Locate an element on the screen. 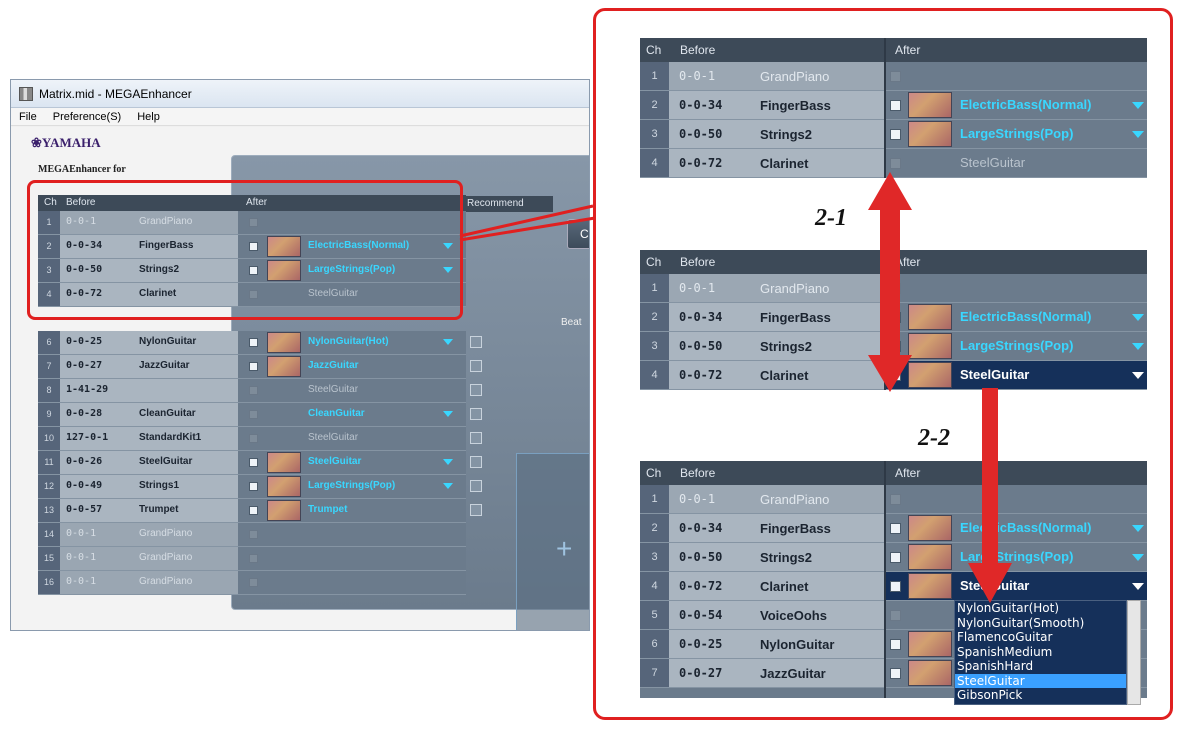  menu-preference: Preference(S) is located at coordinates (87, 117).